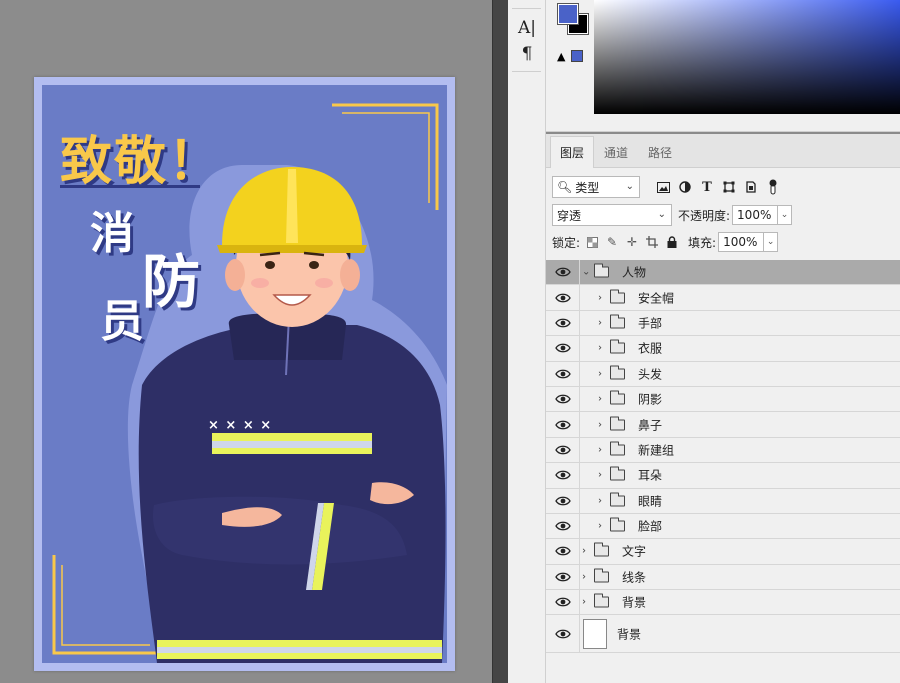  I want to click on layer-name: 眼睛, so click(650, 501).